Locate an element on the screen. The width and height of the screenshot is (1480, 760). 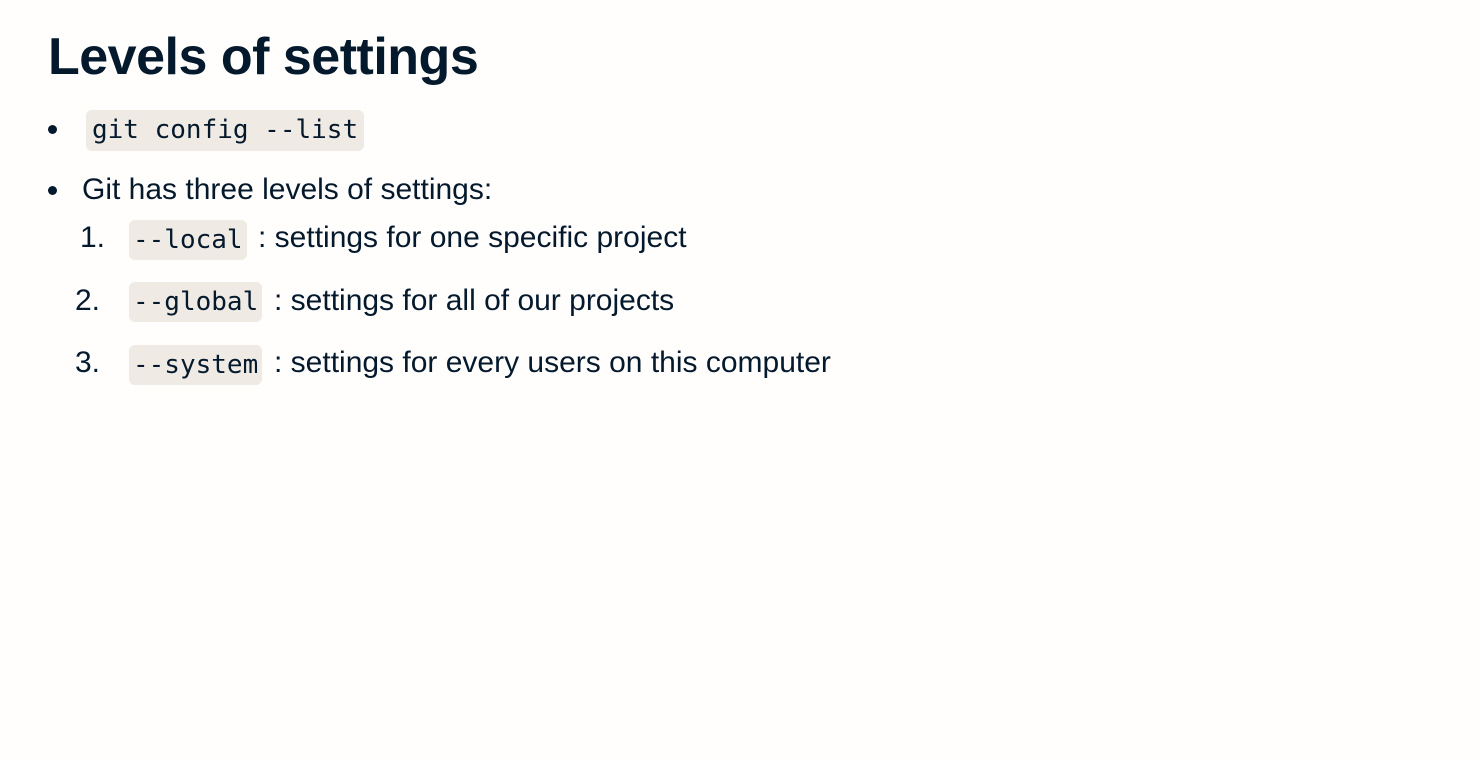
list-number: 3. is located at coordinates (88, 362).